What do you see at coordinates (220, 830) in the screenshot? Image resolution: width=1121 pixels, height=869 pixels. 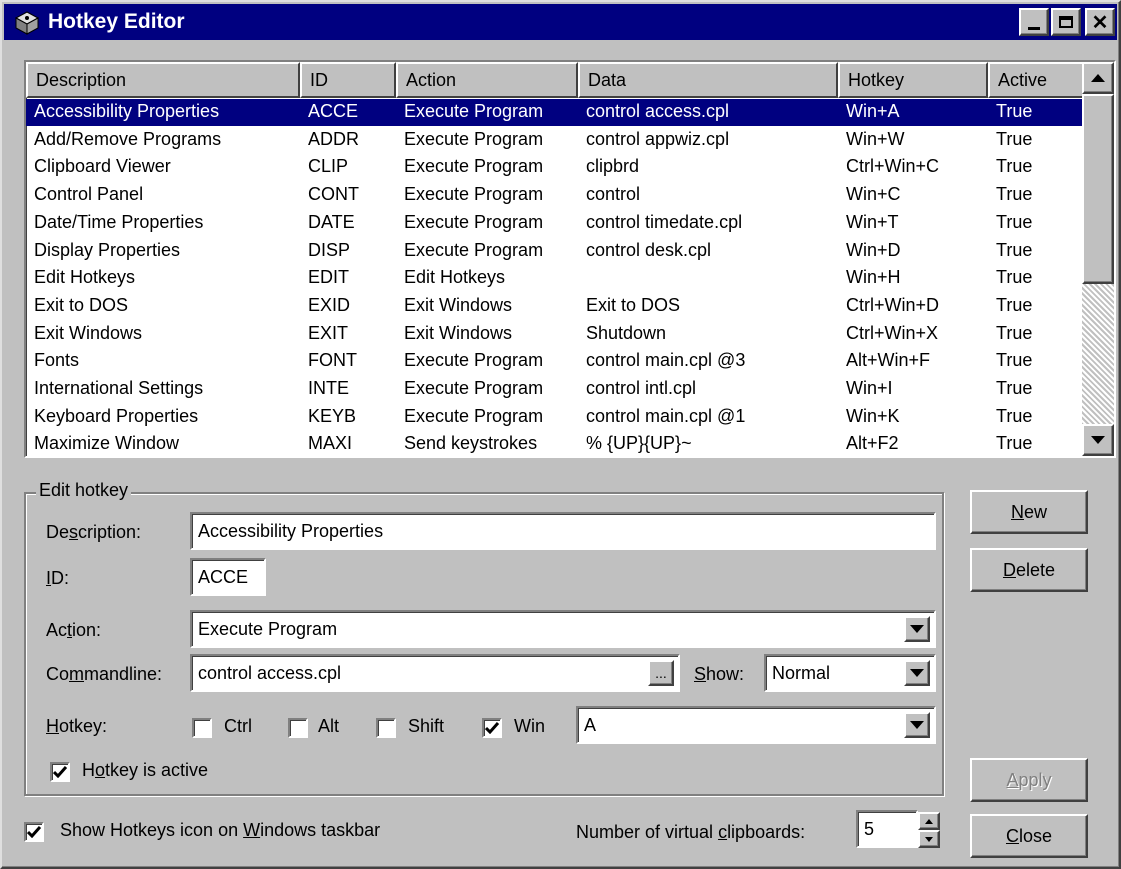 I see `show-taskbar-icon-label: Show Hotkeys icon on Windows taskbar` at bounding box center [220, 830].